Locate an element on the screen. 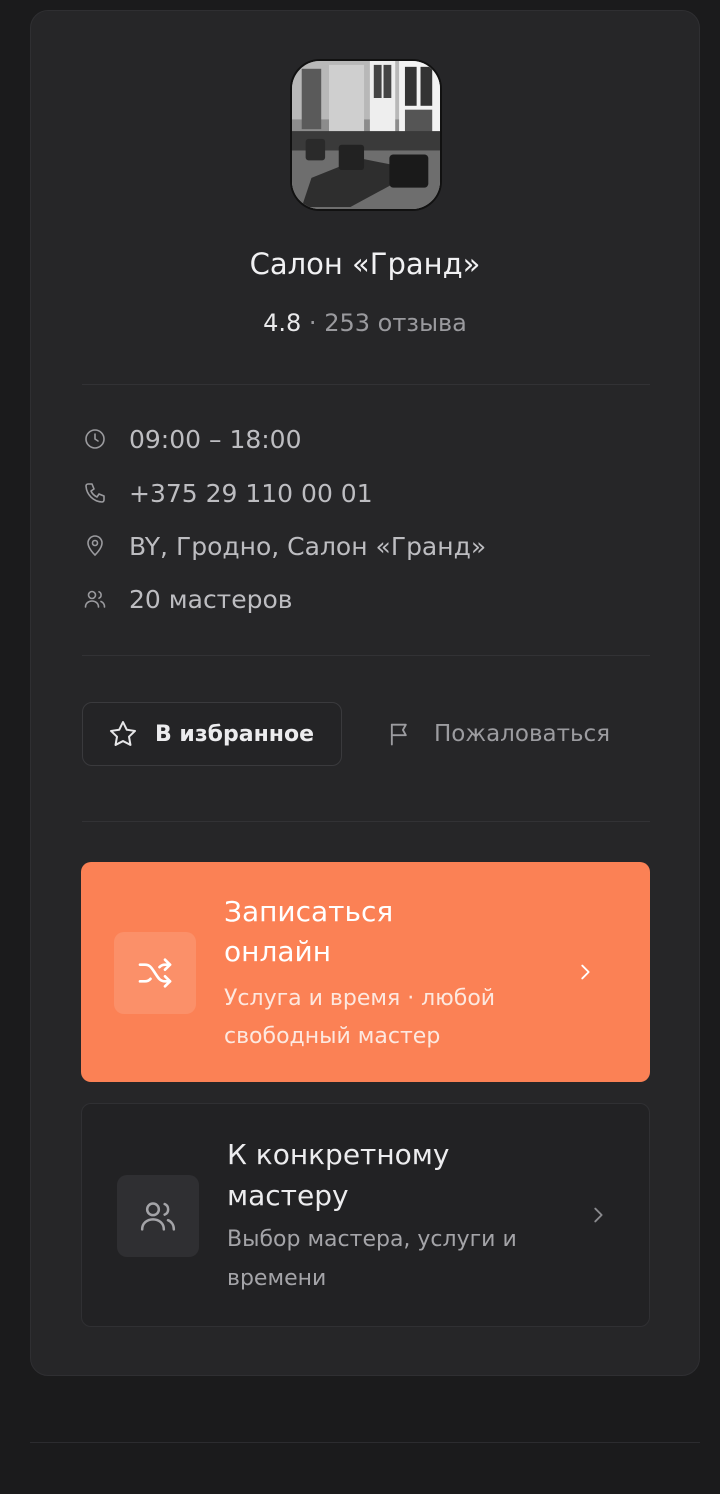  phone-icon is located at coordinates (95, 493).